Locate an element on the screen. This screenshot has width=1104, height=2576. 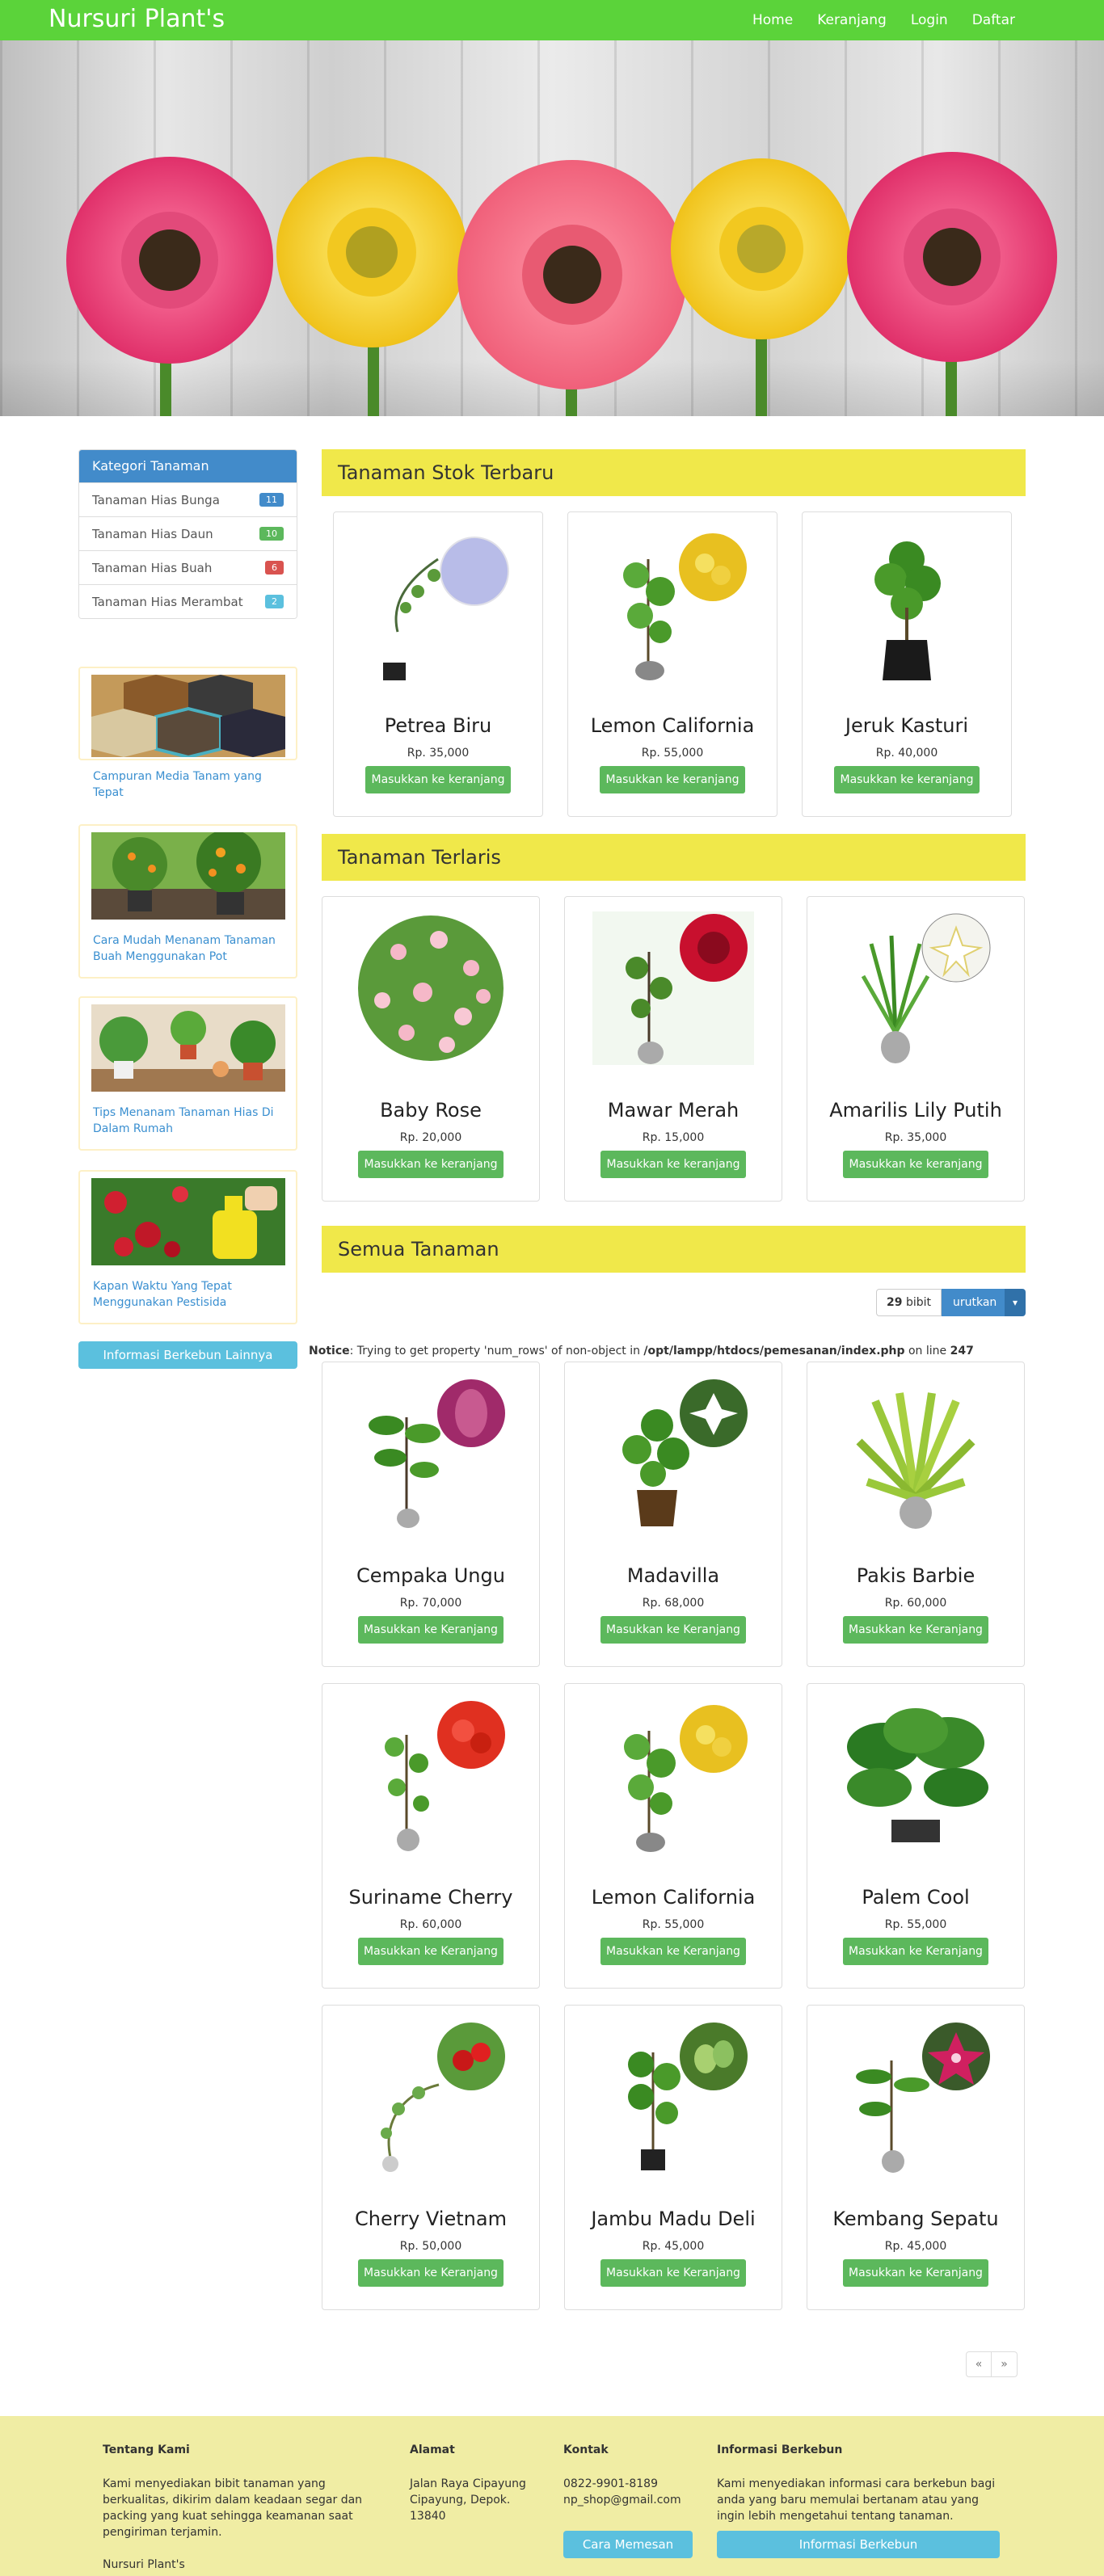
product-name: Kembang Sepatu is located at coordinates (916, 2219).